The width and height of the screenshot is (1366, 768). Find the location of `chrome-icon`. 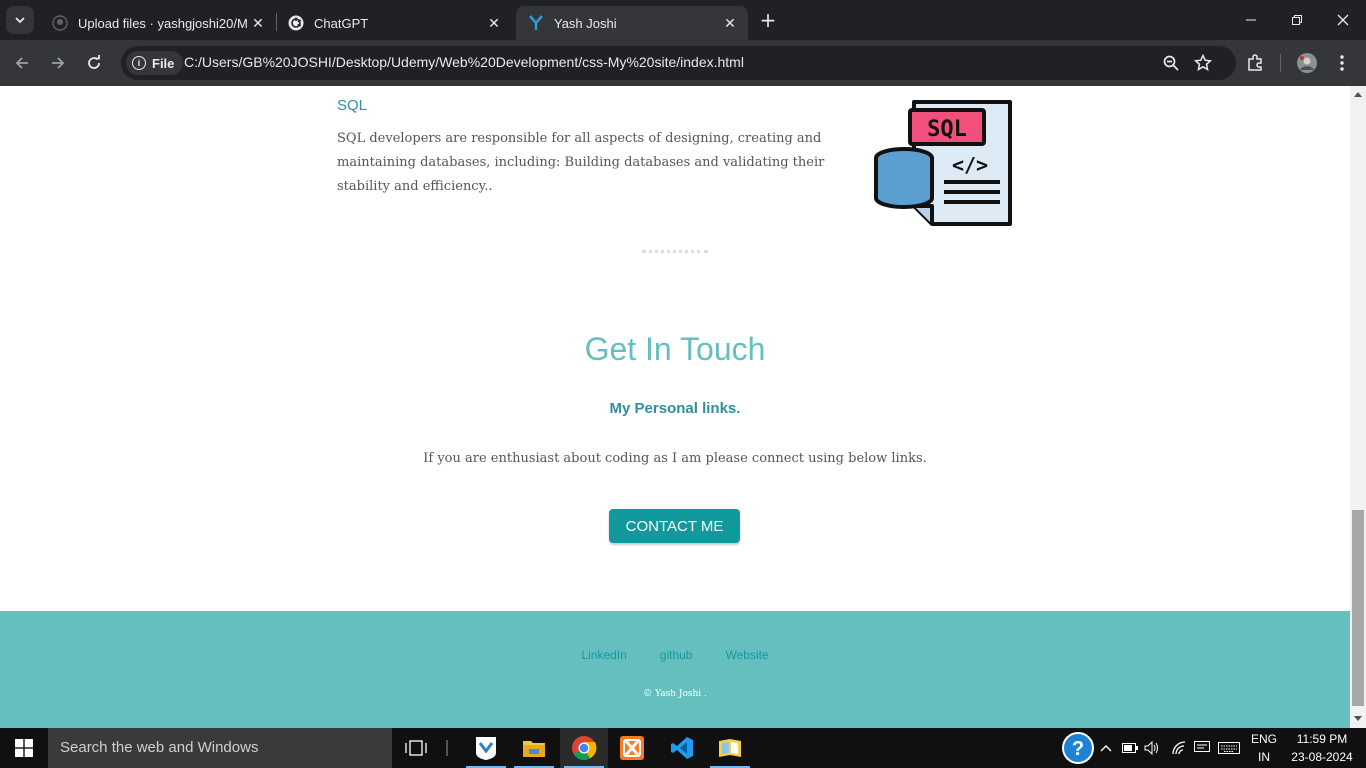

chrome-icon is located at coordinates (584, 748).